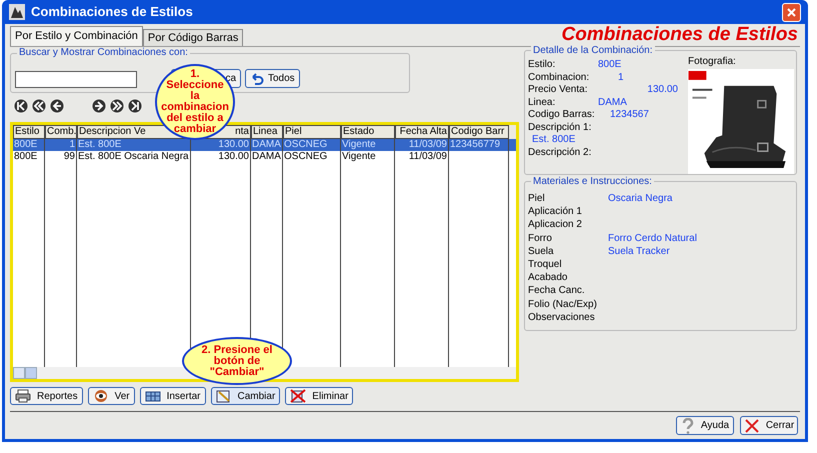 The width and height of the screenshot is (817, 453). Describe the element at coordinates (712, 62) in the screenshot. I see `photo-label: Fotografia:` at that location.